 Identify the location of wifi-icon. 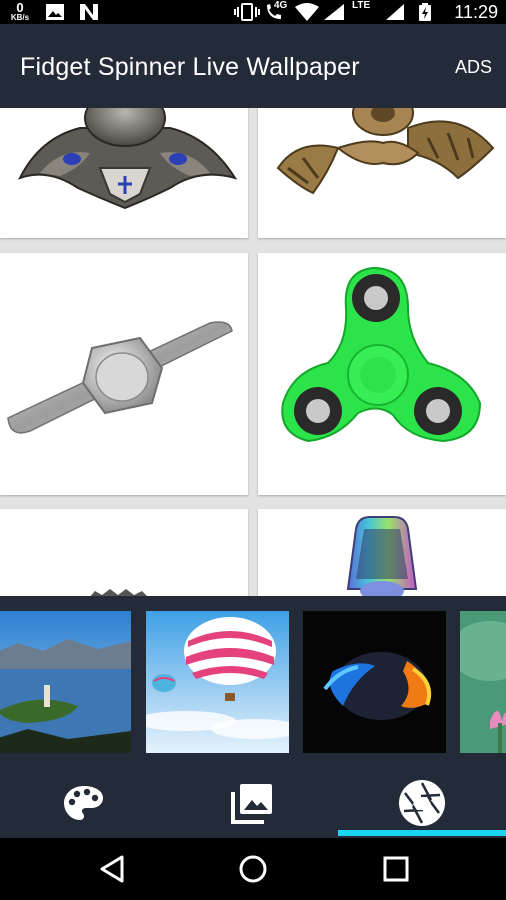
(307, 12).